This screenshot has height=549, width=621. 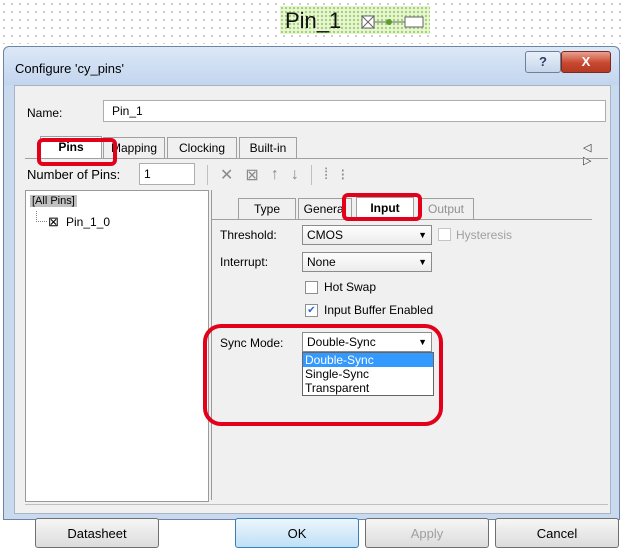 What do you see at coordinates (268, 147) in the screenshot?
I see `tab-built-in: Built-in` at bounding box center [268, 147].